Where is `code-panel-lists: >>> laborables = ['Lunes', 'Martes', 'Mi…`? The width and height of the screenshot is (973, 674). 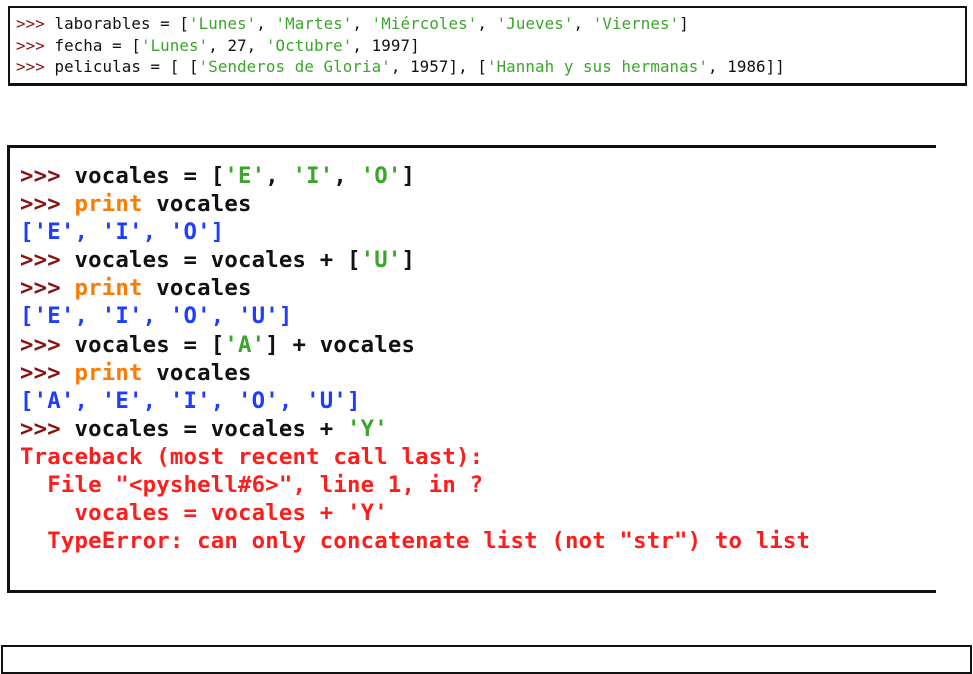 code-panel-lists: >>> laborables = ['Lunes', 'Martes', 'Mi… is located at coordinates (487, 46).